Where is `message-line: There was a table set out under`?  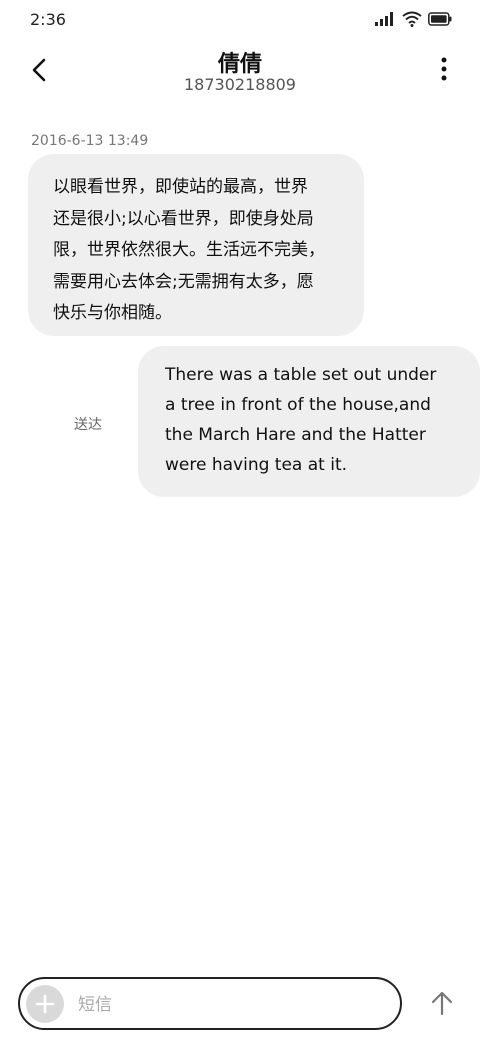
message-line: There was a table set out under is located at coordinates (301, 375).